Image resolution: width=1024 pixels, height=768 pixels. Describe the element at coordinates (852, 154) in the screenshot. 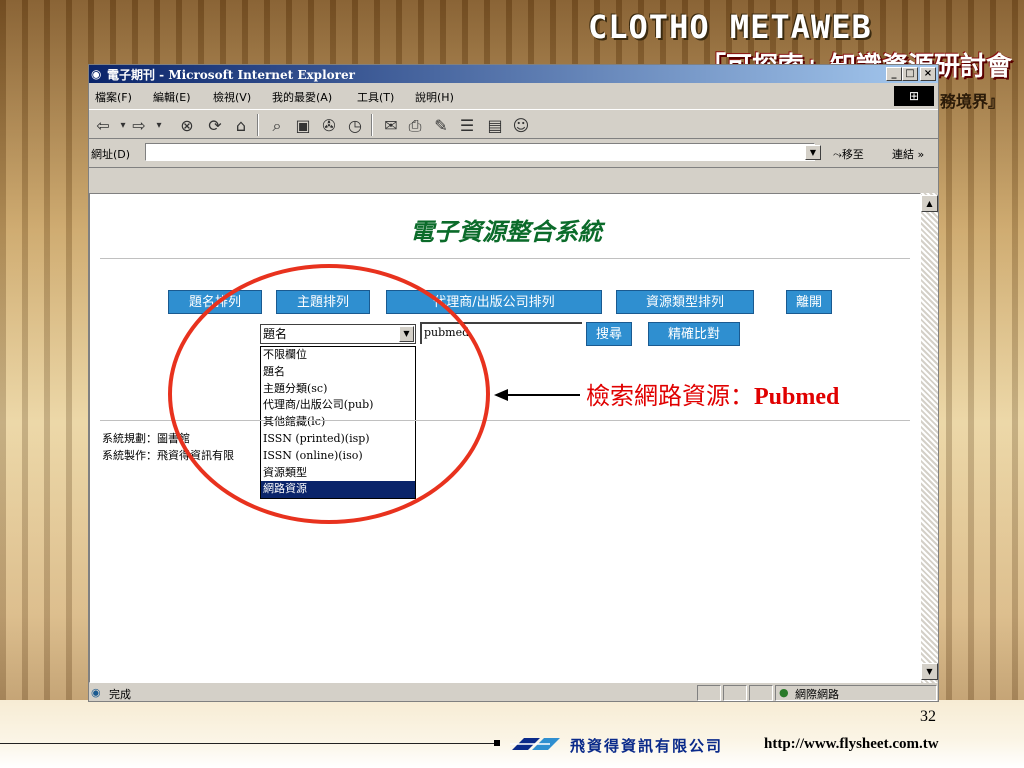

I see `go-label: 移至` at that location.